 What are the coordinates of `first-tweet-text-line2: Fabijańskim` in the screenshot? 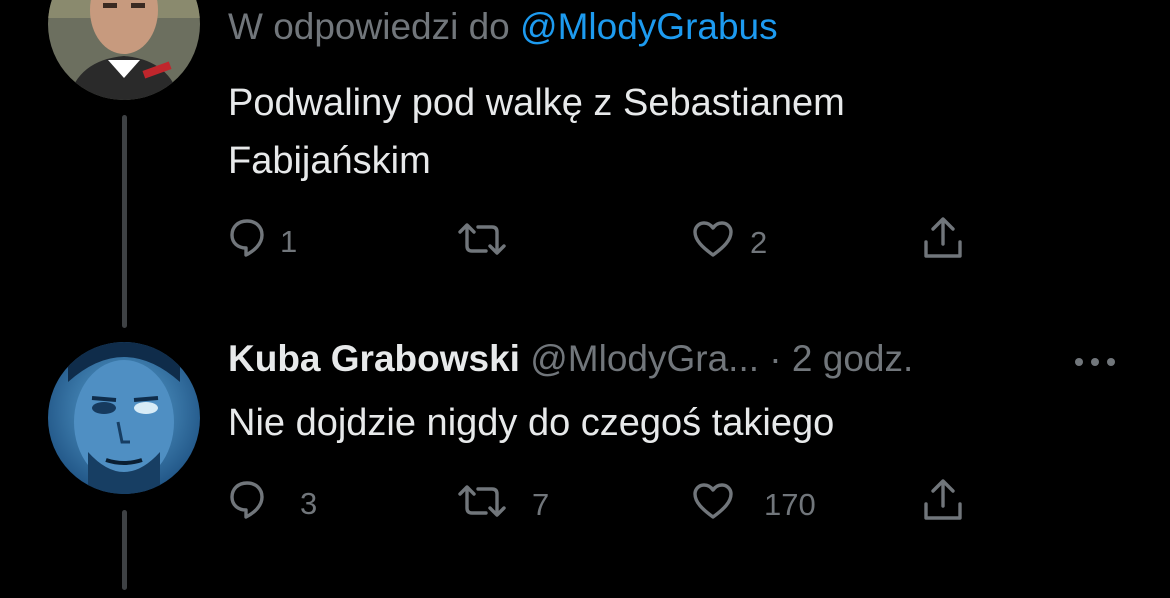 It's located at (329, 161).